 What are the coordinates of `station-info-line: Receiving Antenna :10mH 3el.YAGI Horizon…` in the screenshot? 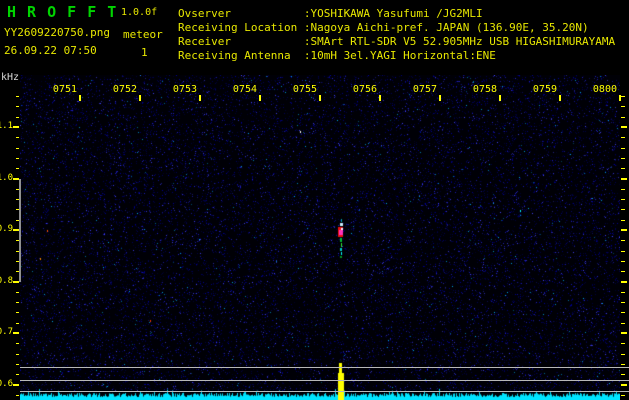 It's located at (337, 55).